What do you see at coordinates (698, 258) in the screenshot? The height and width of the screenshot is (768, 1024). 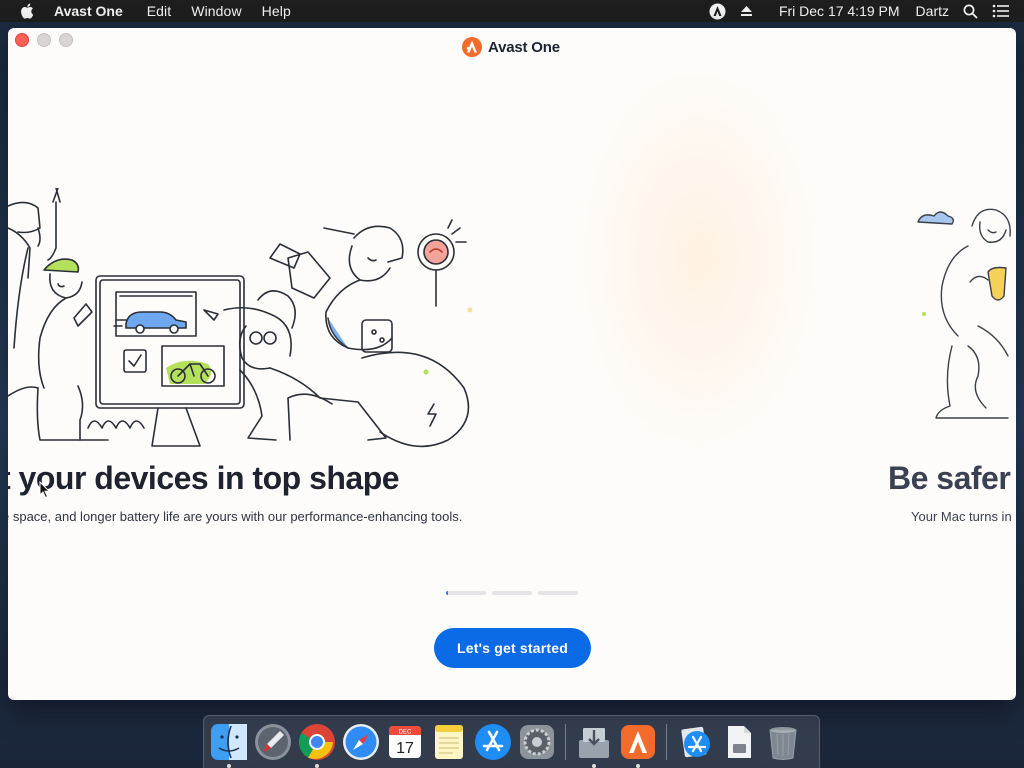 I see `background-glow` at bounding box center [698, 258].